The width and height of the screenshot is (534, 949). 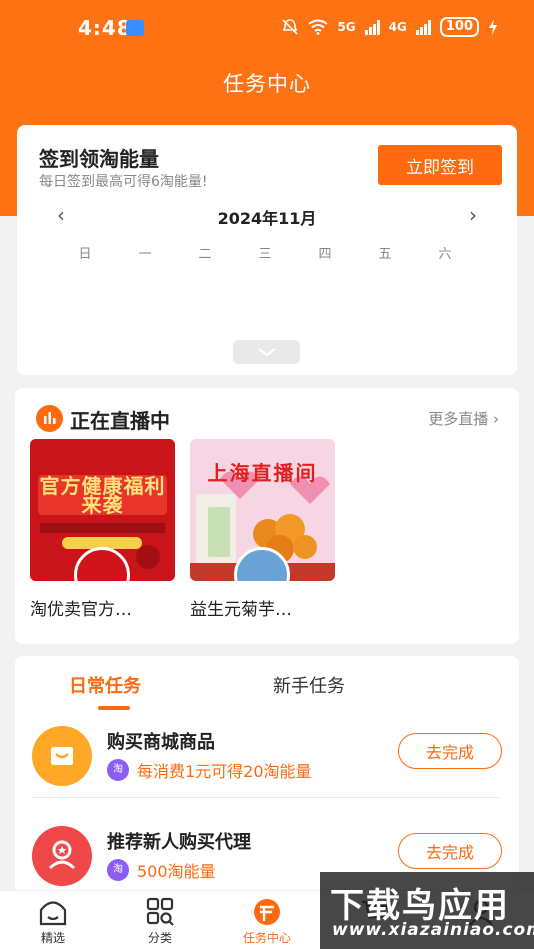 I want to click on weekday-label: 四, so click(x=325, y=254).